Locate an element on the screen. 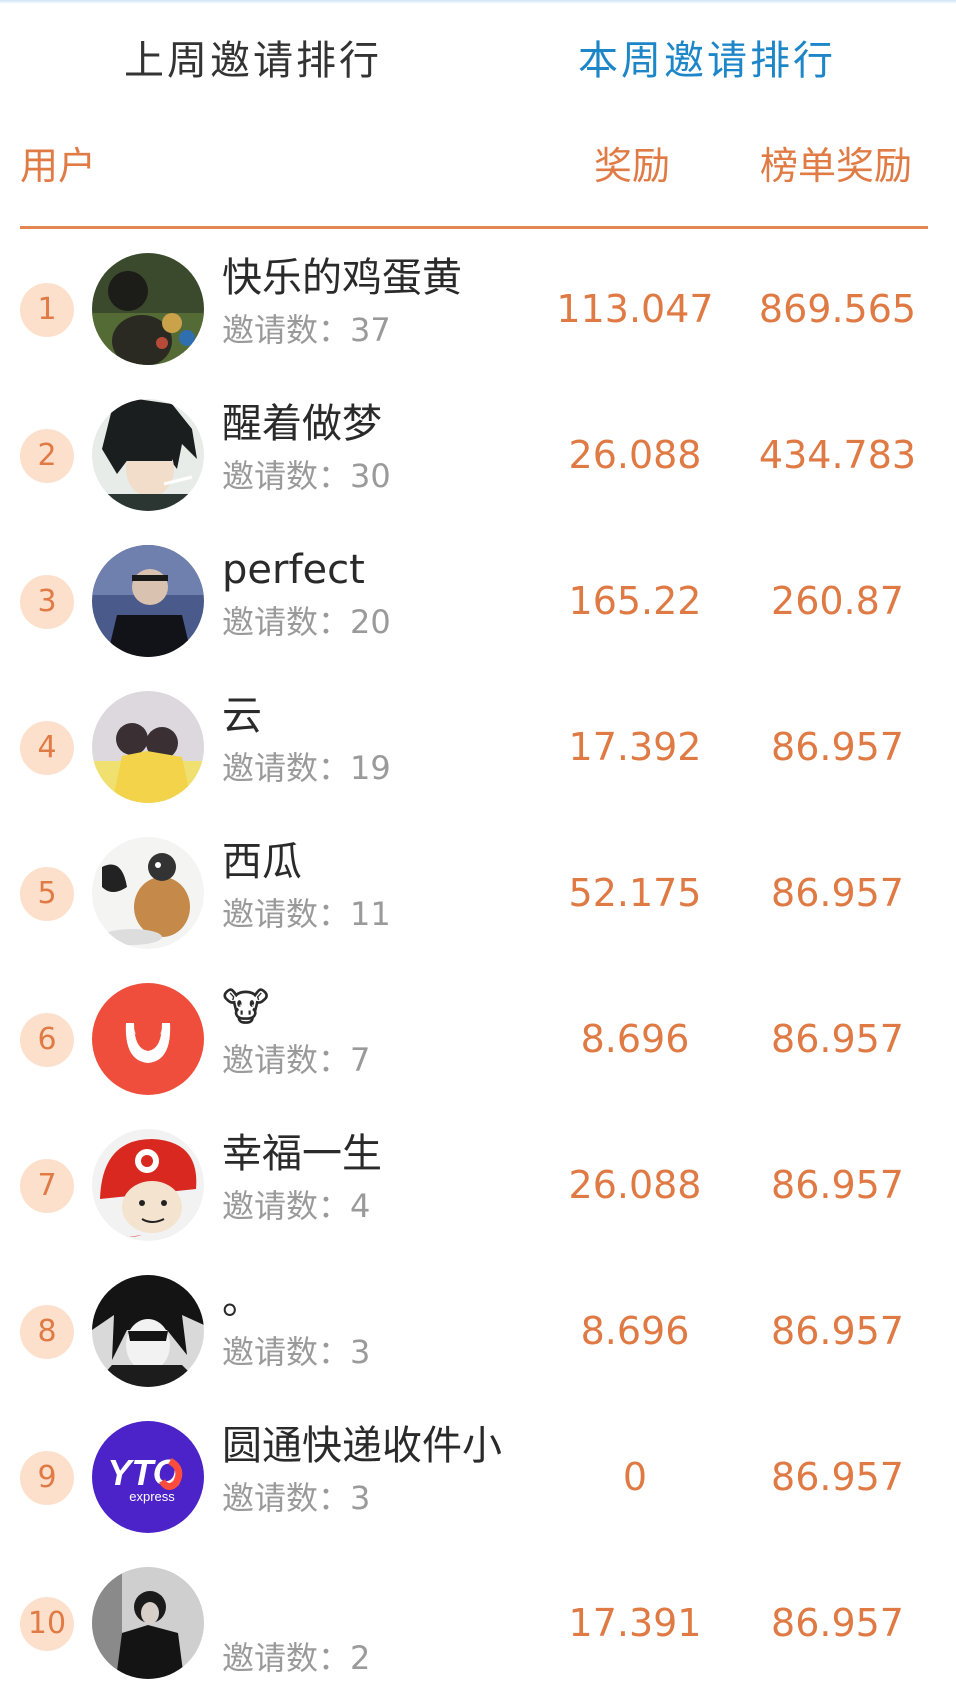 The width and height of the screenshot is (956, 1698). rank-badge: 8 is located at coordinates (47, 1332).